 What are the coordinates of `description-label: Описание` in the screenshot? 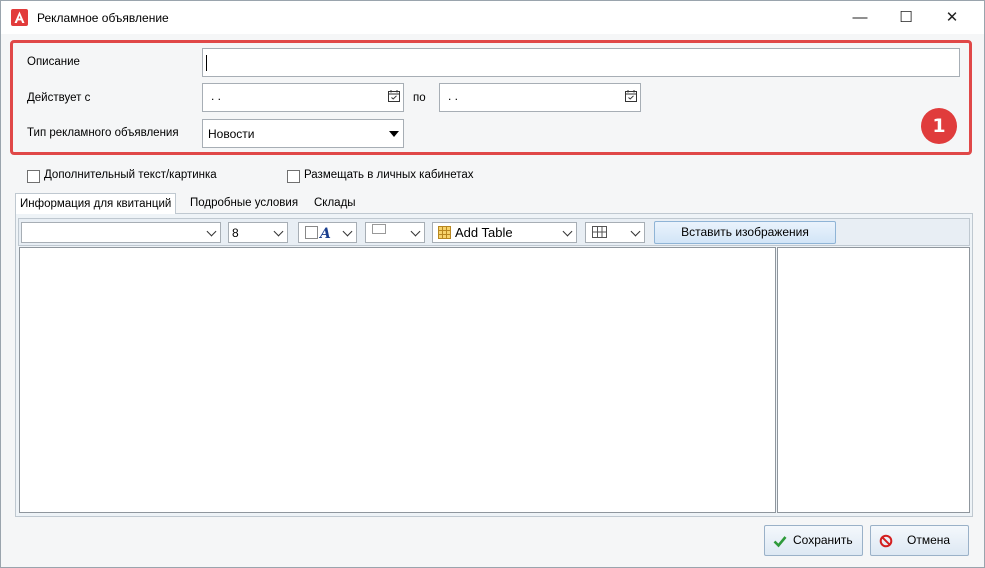 It's located at (53, 62).